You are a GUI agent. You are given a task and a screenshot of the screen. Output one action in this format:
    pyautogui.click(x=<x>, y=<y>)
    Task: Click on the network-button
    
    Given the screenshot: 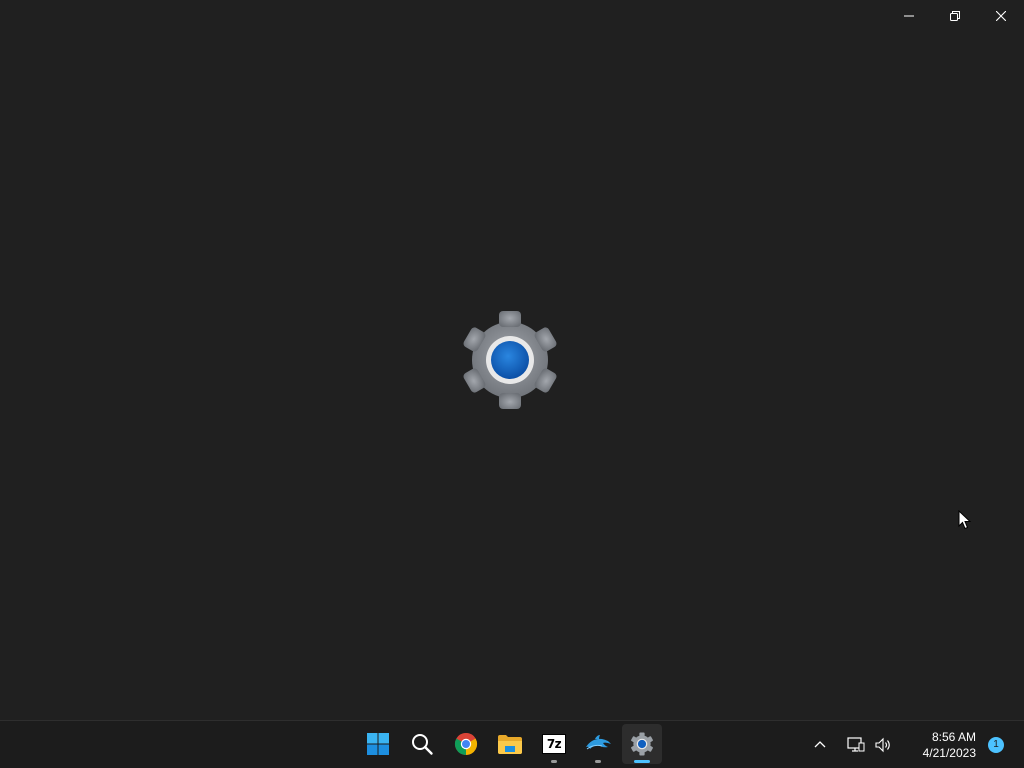 What is the action you would take?
    pyautogui.click(x=856, y=745)
    